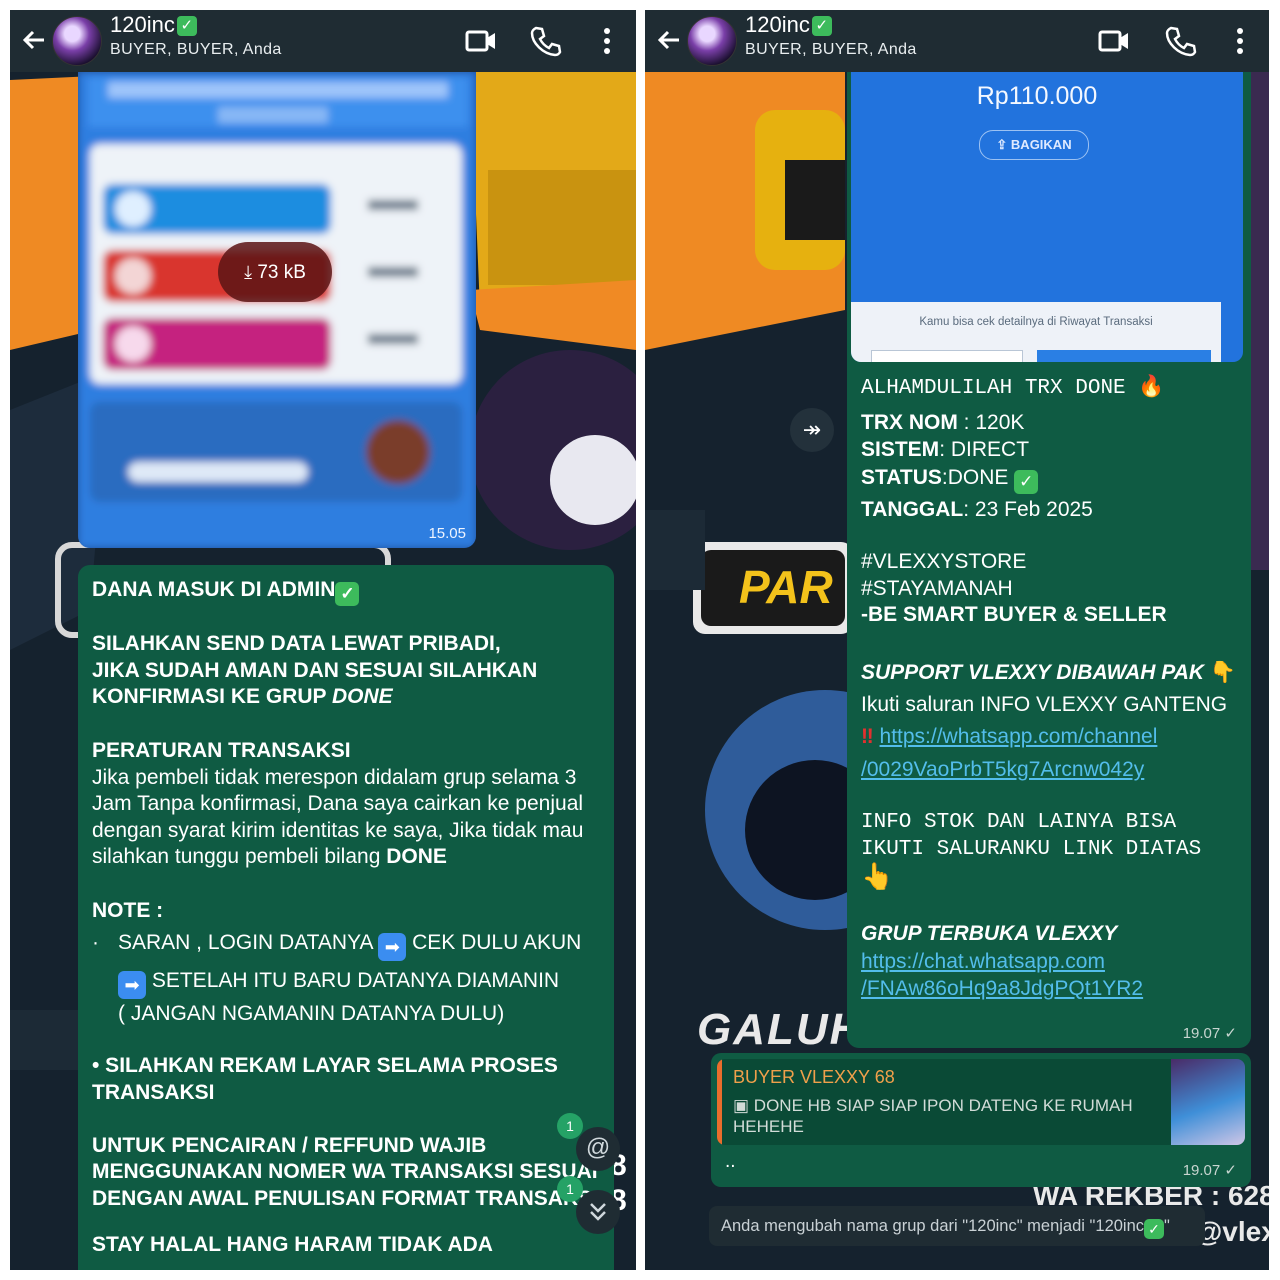  Describe the element at coordinates (989, 933) in the screenshot. I see `group-open-text: GRUP TERBUKA VLEXXY` at that location.